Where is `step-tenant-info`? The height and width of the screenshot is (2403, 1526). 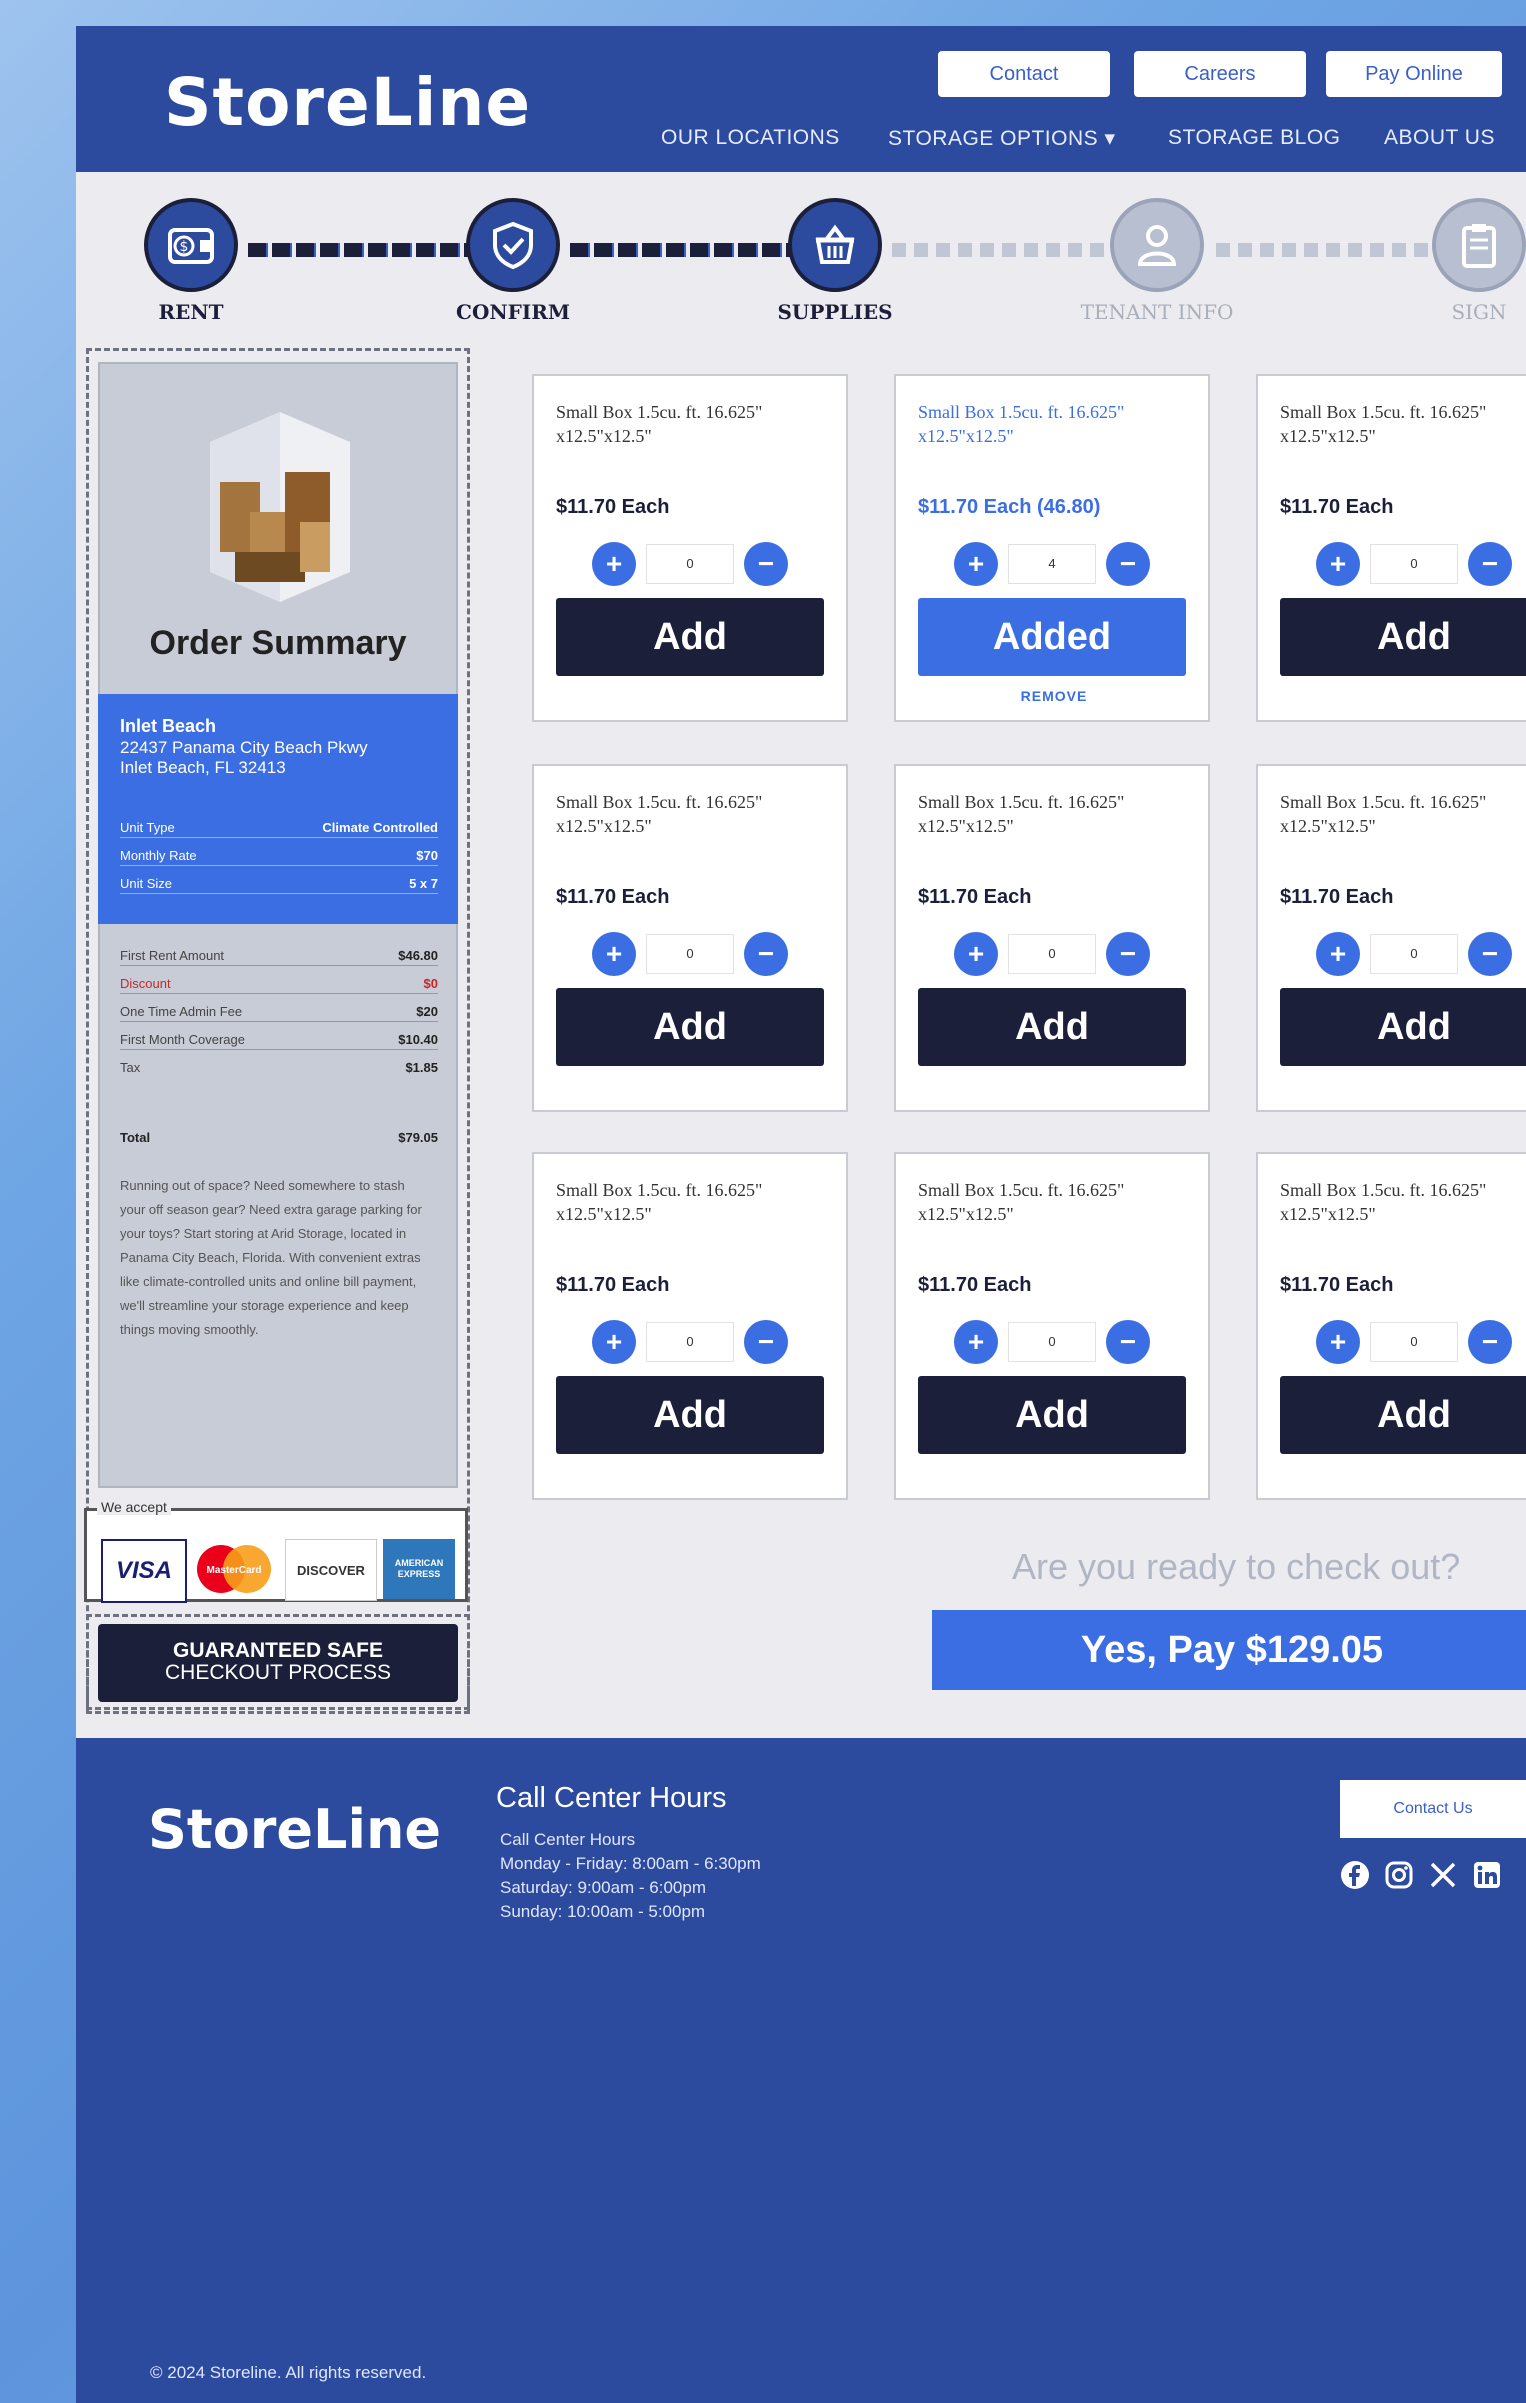
step-tenant-info is located at coordinates (1157, 245).